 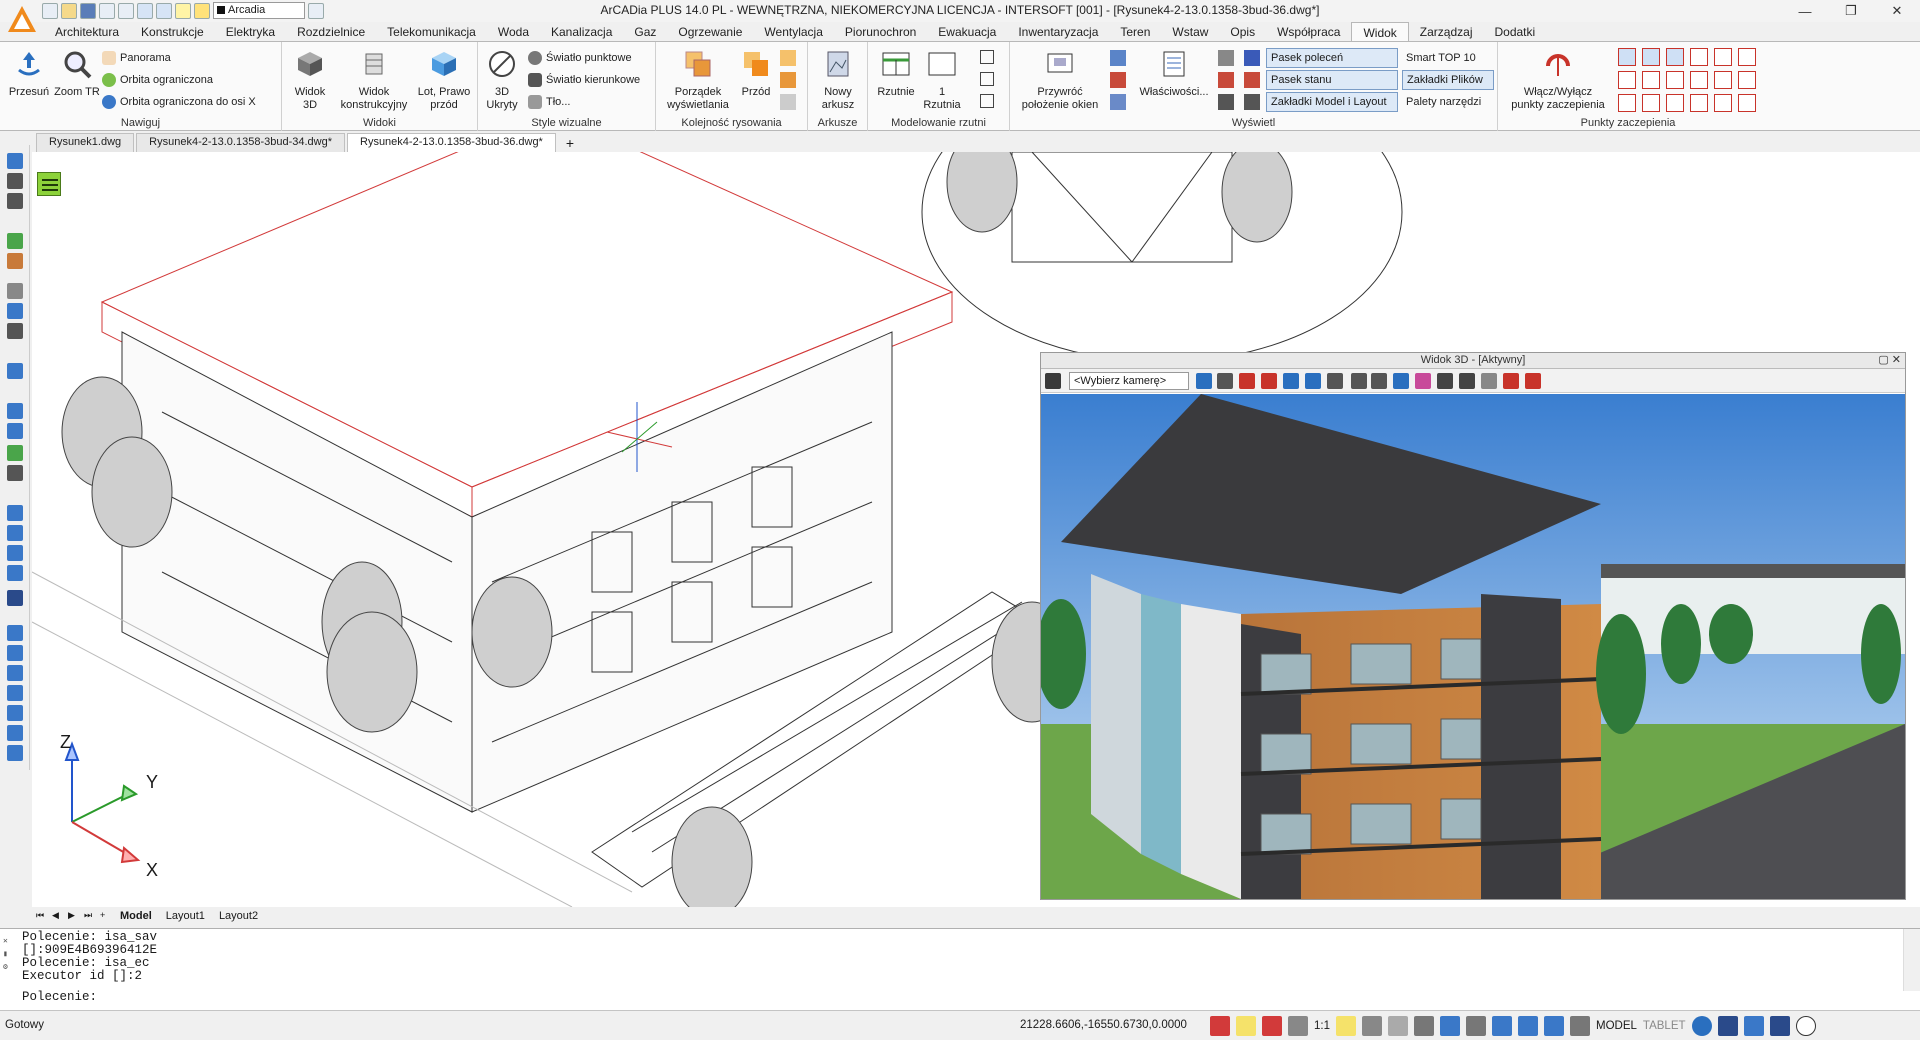 What do you see at coordinates (987, 57) in the screenshot?
I see `viewport-2-icon` at bounding box center [987, 57].